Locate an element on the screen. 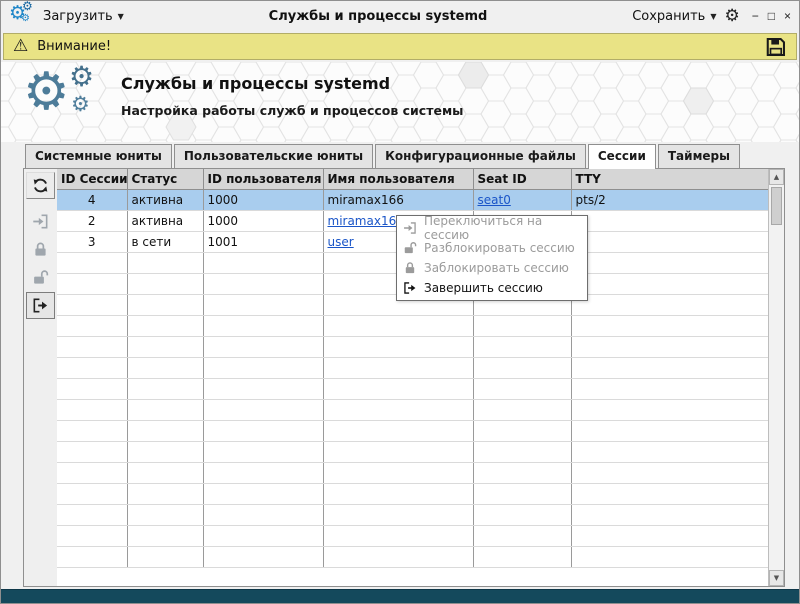 The width and height of the screenshot is (800, 604). column-header-user-name: Имя пользователя is located at coordinates (398, 179).